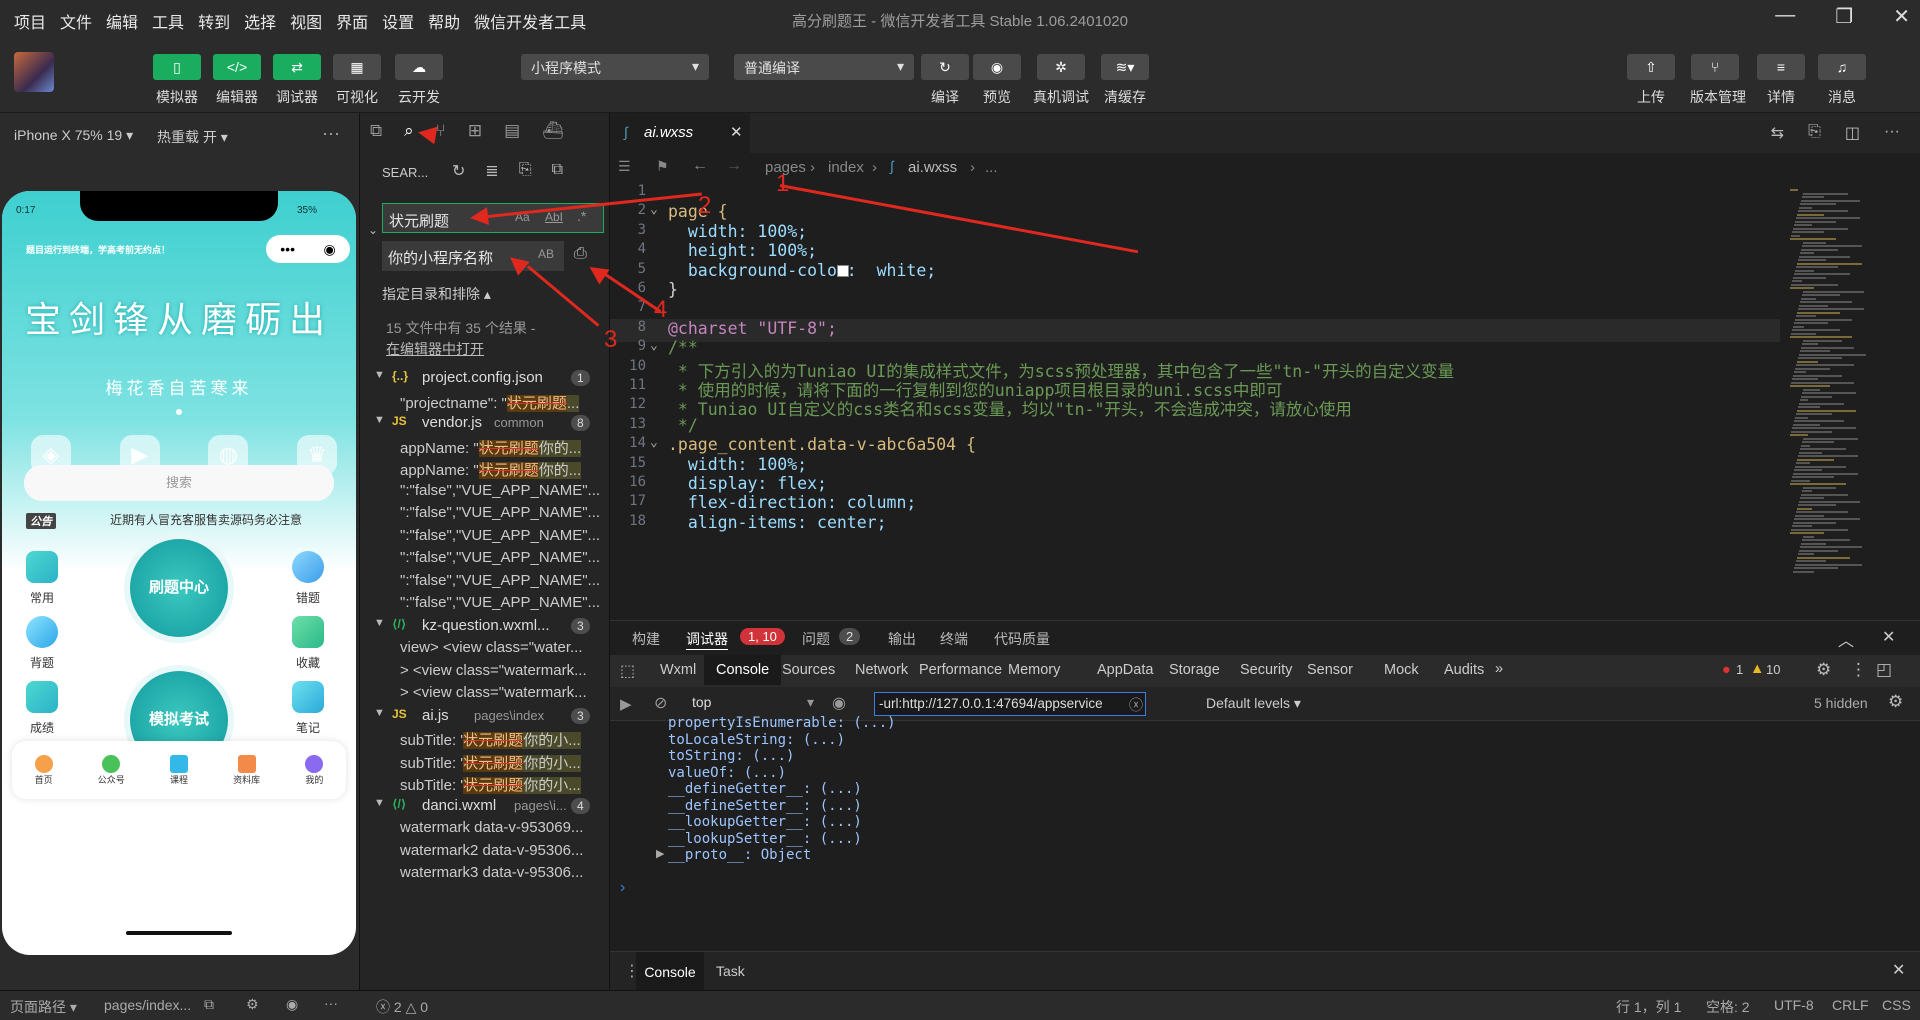 The image size is (1920, 1020). I want to click on devtools-tab: Storage, so click(1194, 670).